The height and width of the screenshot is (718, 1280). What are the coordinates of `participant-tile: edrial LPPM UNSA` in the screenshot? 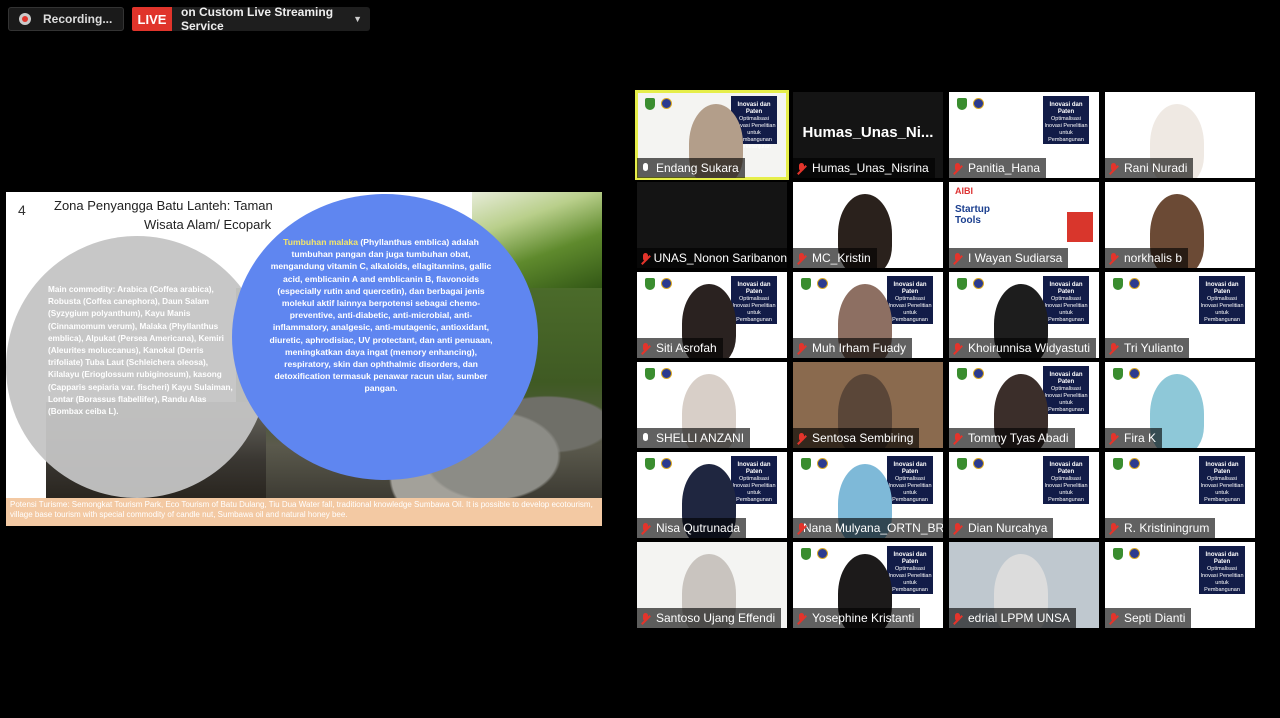 It's located at (1024, 585).